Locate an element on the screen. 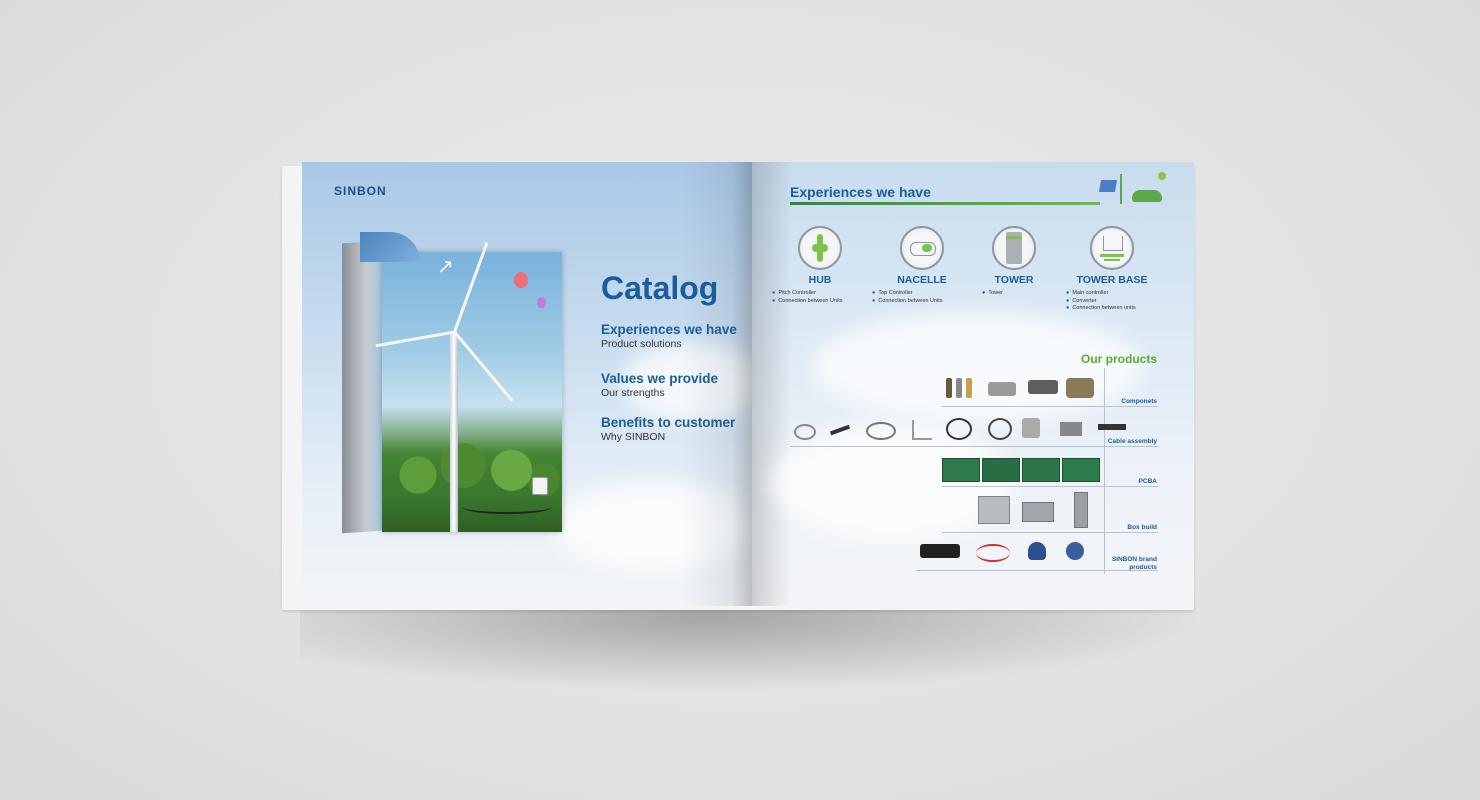 This screenshot has height=800, width=1480. toc-item: Experiences we have Product solutions is located at coordinates (669, 336).